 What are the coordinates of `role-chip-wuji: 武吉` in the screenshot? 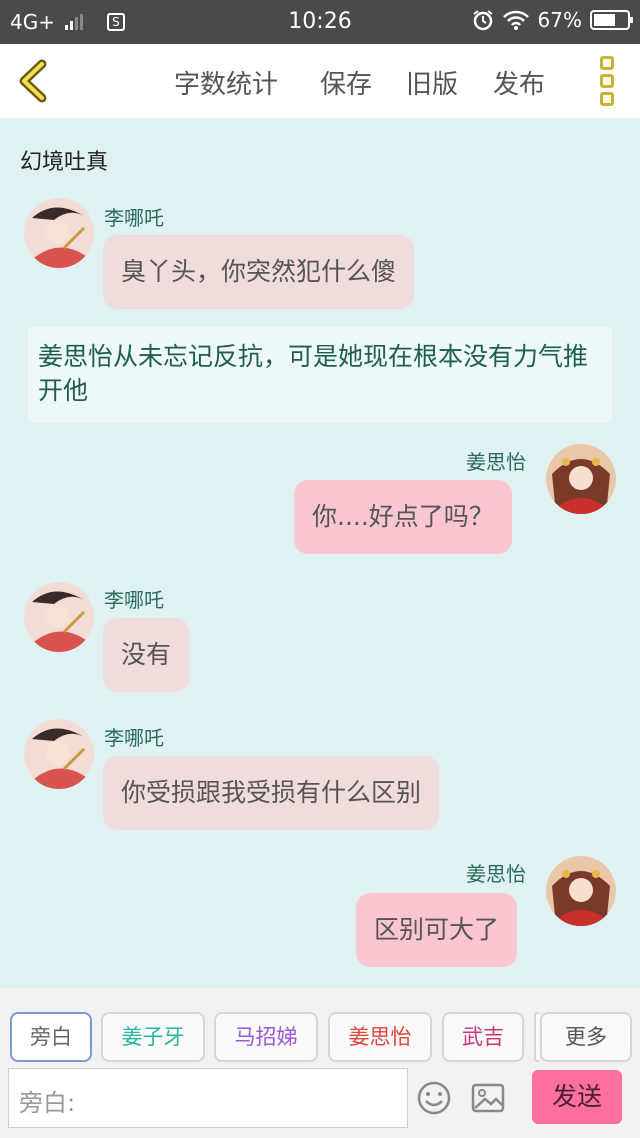 It's located at (483, 1037).